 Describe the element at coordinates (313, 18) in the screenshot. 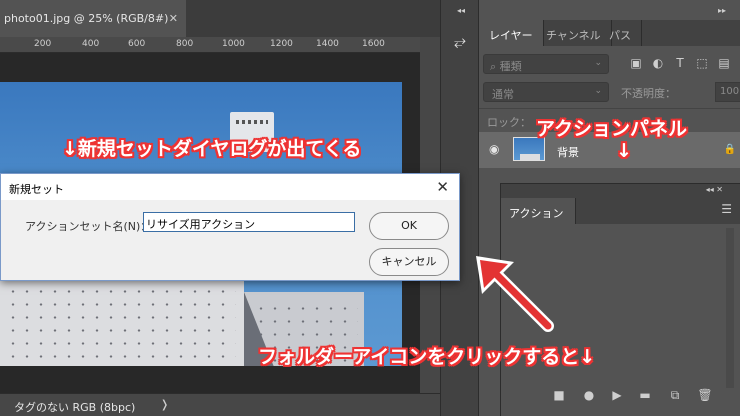

I see `tab-strip` at that location.